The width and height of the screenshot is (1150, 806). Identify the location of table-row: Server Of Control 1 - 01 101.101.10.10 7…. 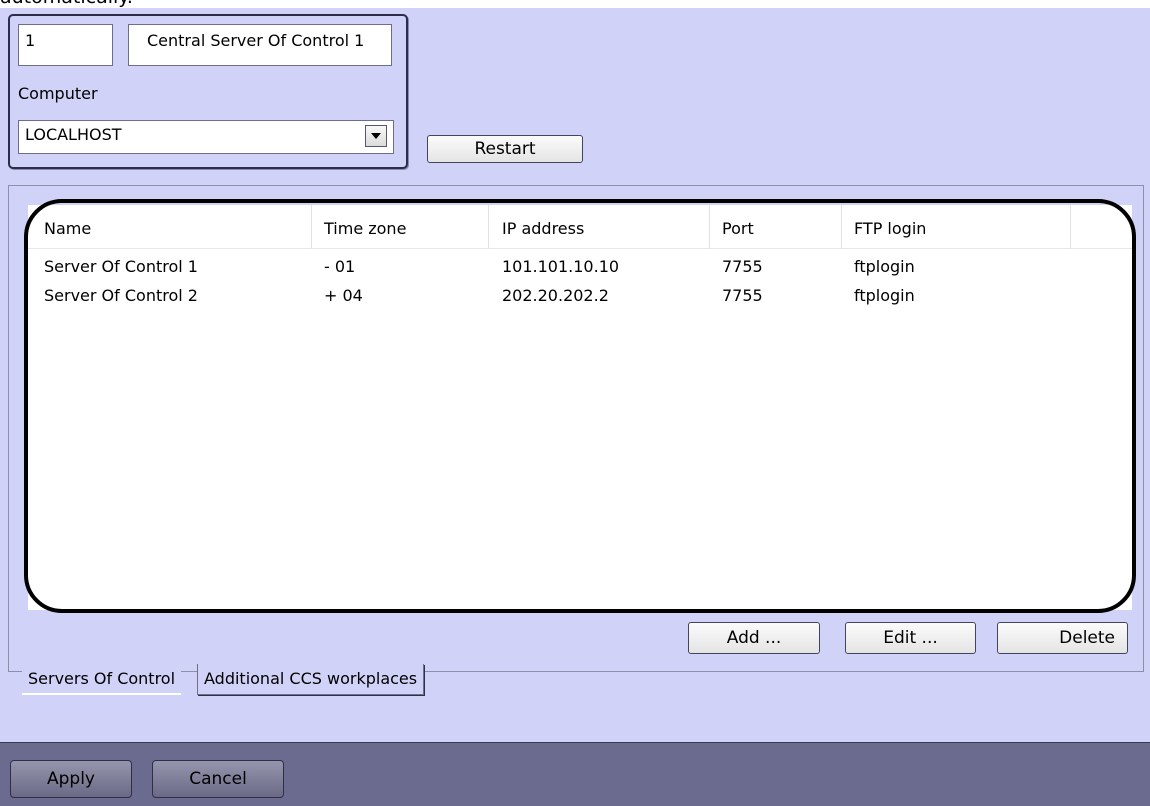
(580, 272).